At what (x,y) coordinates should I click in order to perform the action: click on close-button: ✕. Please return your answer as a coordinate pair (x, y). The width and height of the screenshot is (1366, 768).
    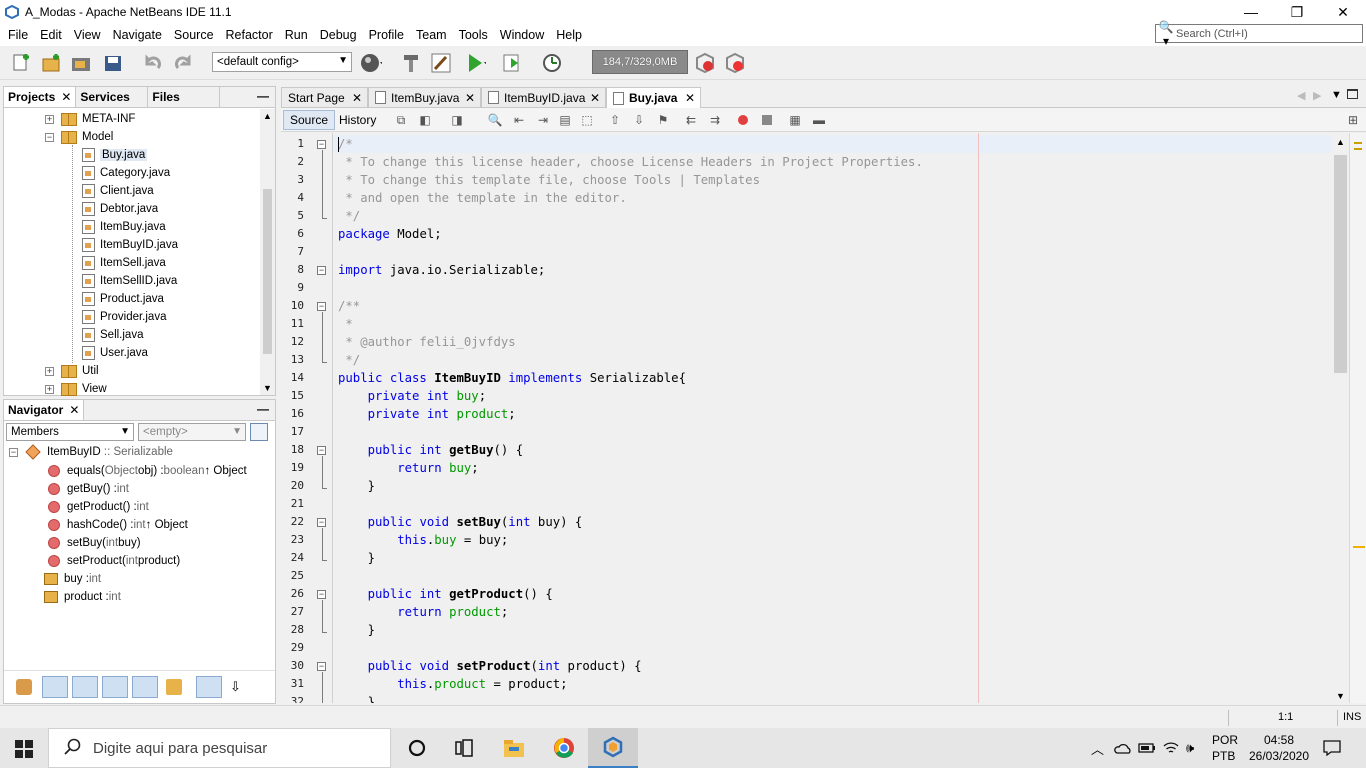
    Looking at the image, I should click on (1343, 12).